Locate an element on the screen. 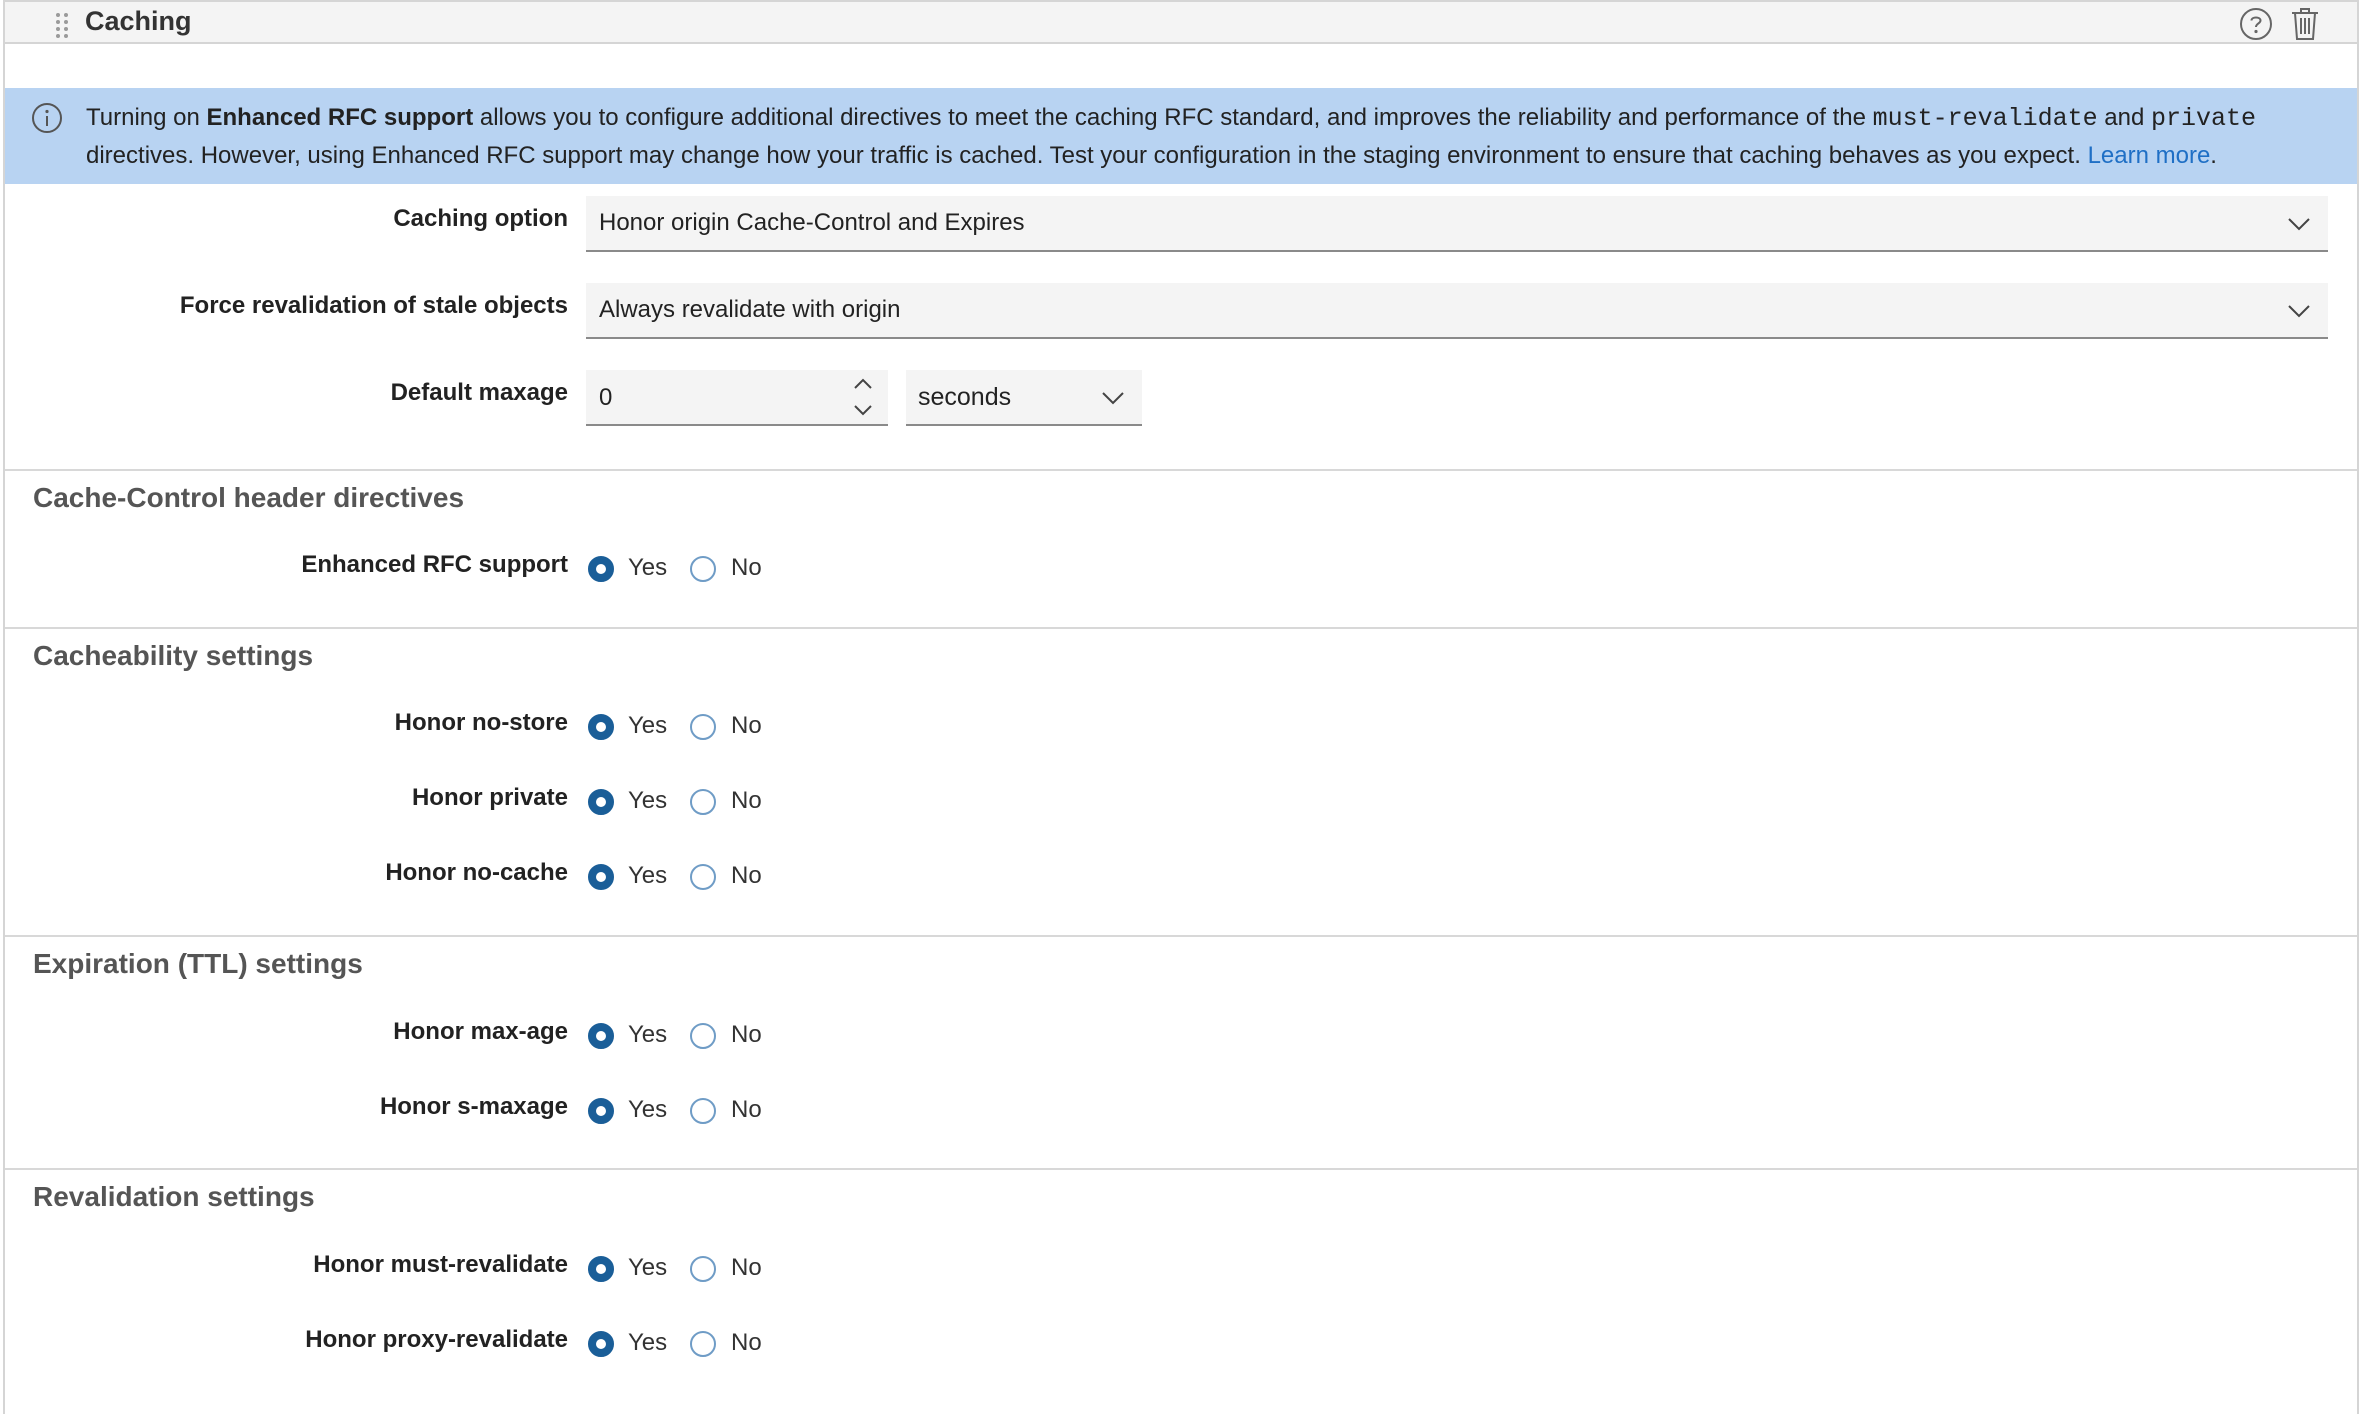 The image size is (2362, 1414). force-revalidation-label: Force revalidation of stale objects is located at coordinates (373, 305).